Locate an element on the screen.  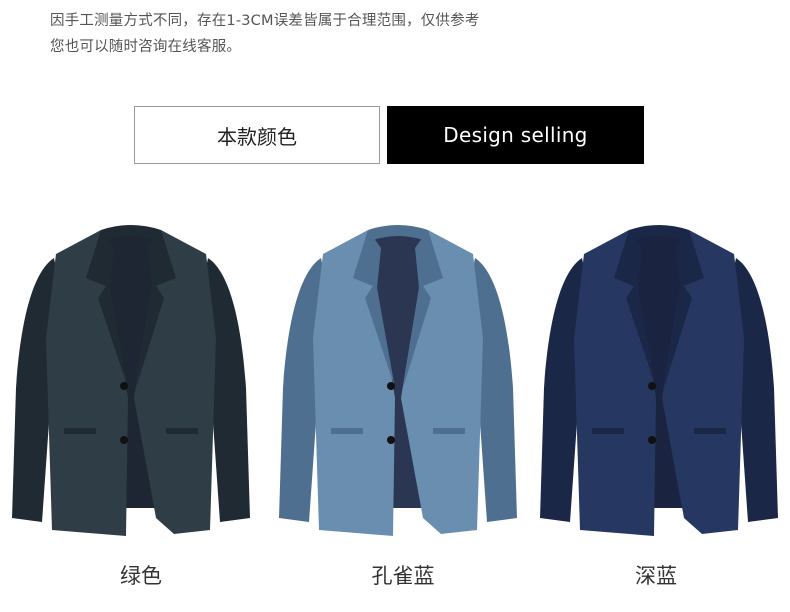
tab-design-selling-label: Design selling is located at coordinates (515, 135).